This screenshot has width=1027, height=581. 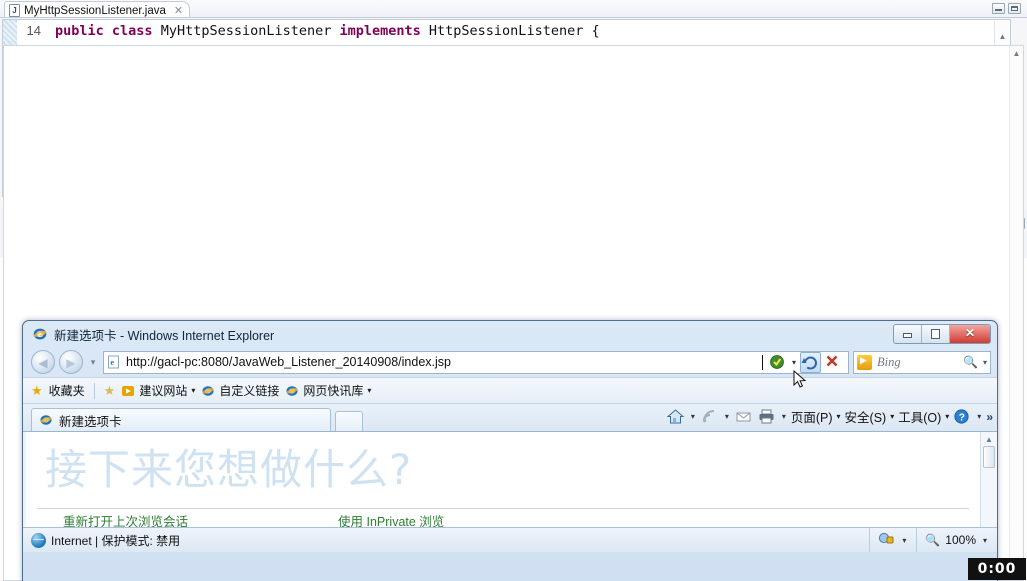 I want to click on ie-logo-icon: e, so click(x=40, y=334).